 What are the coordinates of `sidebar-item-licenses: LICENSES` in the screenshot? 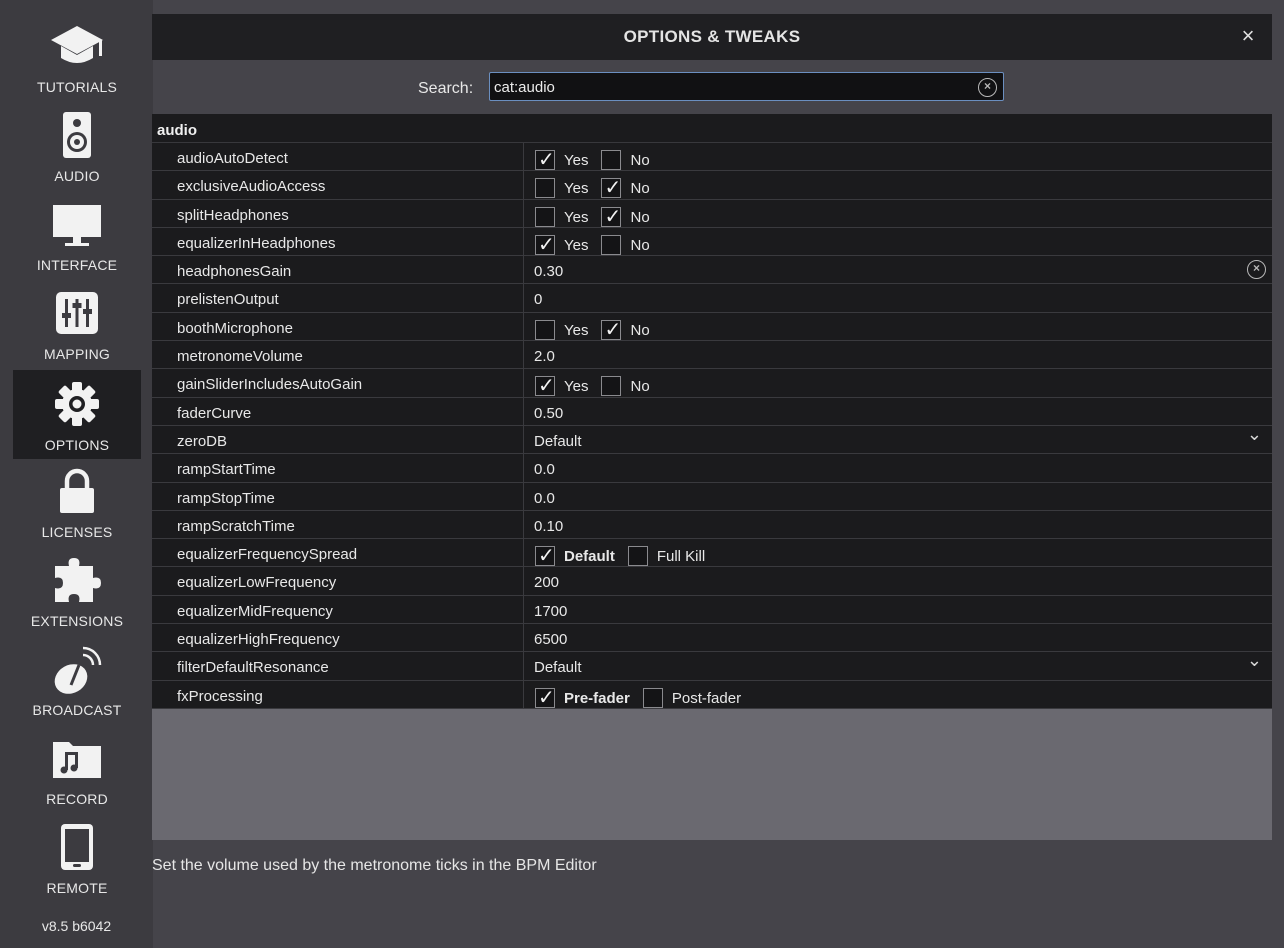 It's located at (77, 501).